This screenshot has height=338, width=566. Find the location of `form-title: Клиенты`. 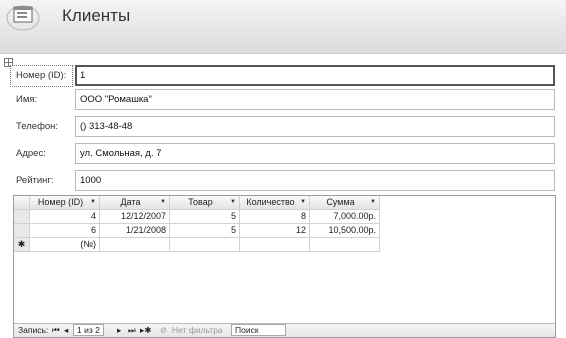

form-title: Клиенты is located at coordinates (96, 15).